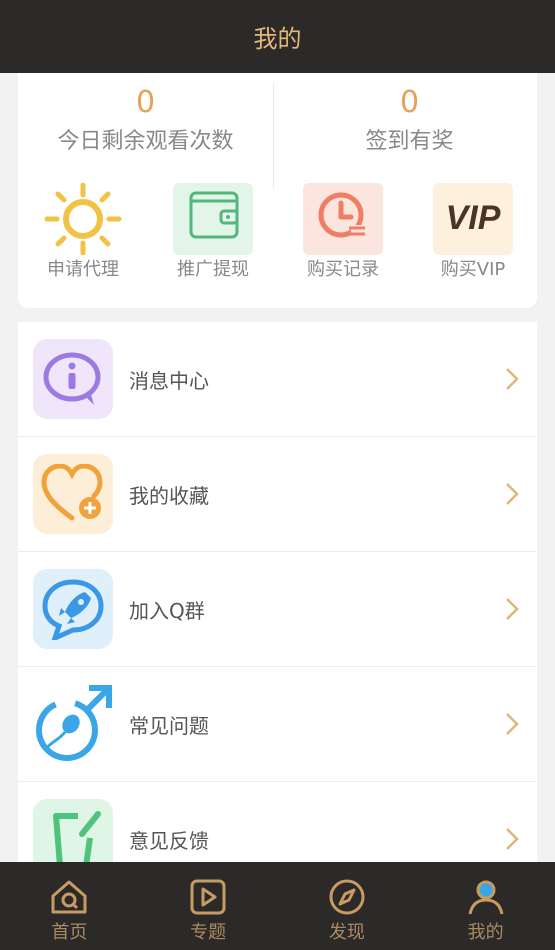 Image resolution: width=555 pixels, height=950 pixels. I want to click on bottom-tab-bar: 首页 专题 发现 我的, so click(277, 906).